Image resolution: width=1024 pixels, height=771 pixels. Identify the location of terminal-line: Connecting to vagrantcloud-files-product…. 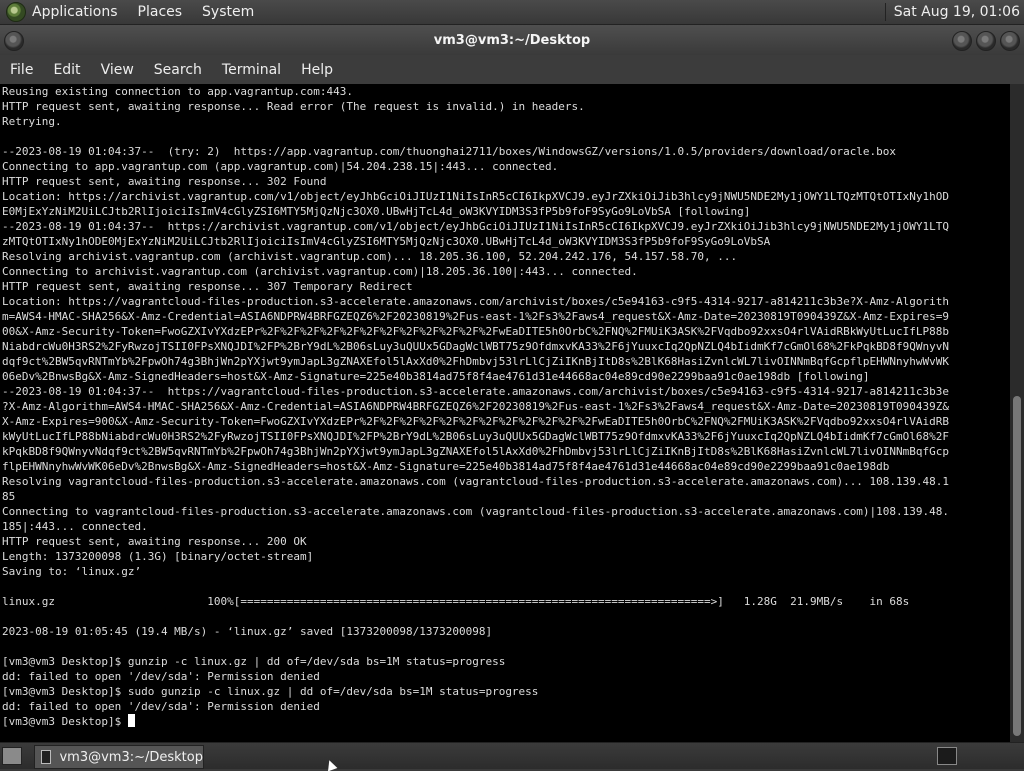
(476, 511).